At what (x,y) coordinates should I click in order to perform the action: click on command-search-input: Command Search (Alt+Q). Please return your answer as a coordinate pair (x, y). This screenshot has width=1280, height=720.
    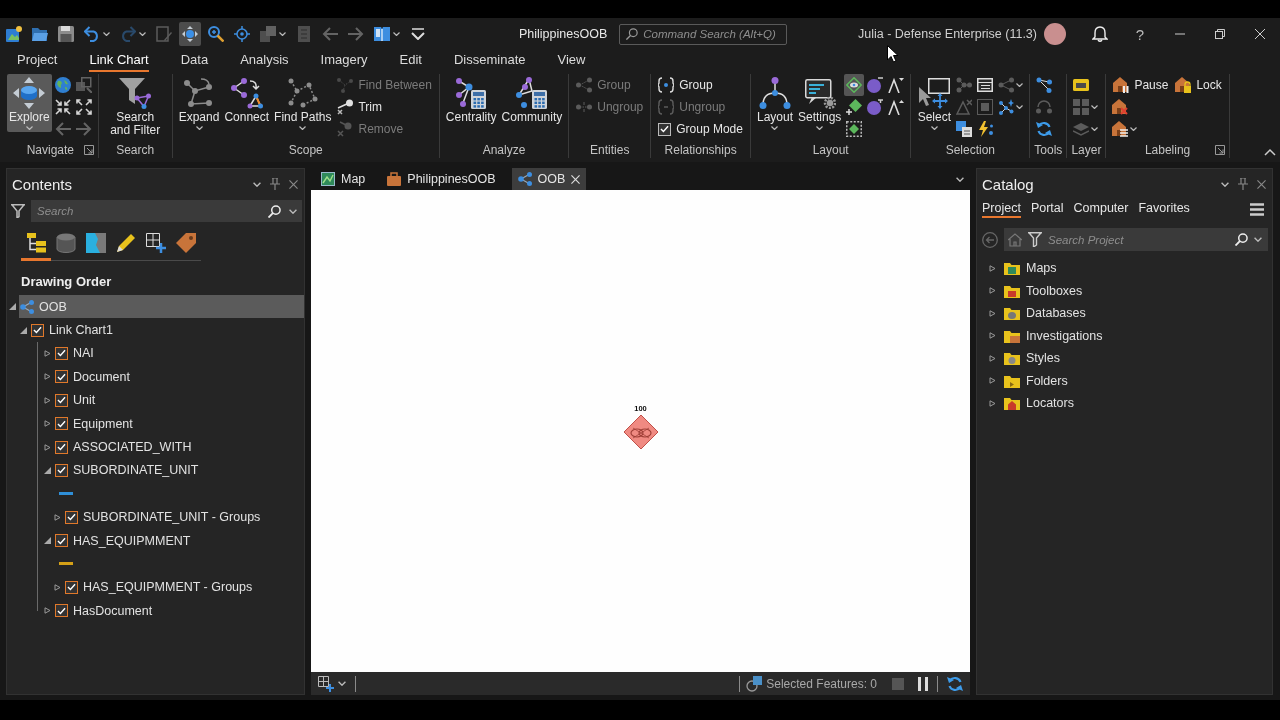
    Looking at the image, I should click on (712, 34).